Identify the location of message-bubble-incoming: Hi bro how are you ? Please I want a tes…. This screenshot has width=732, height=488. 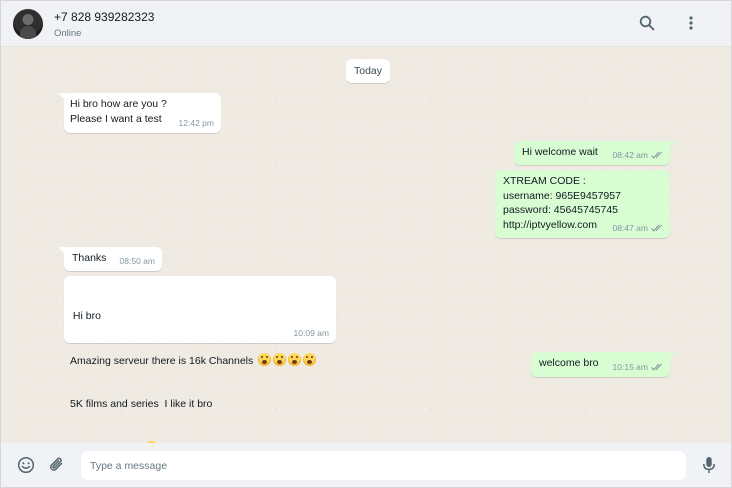
(139, 113).